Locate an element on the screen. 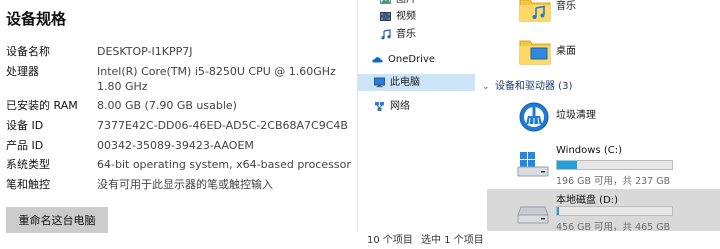 The height and width of the screenshot is (249, 720). nav-item-music: 音乐 is located at coordinates (416, 34).